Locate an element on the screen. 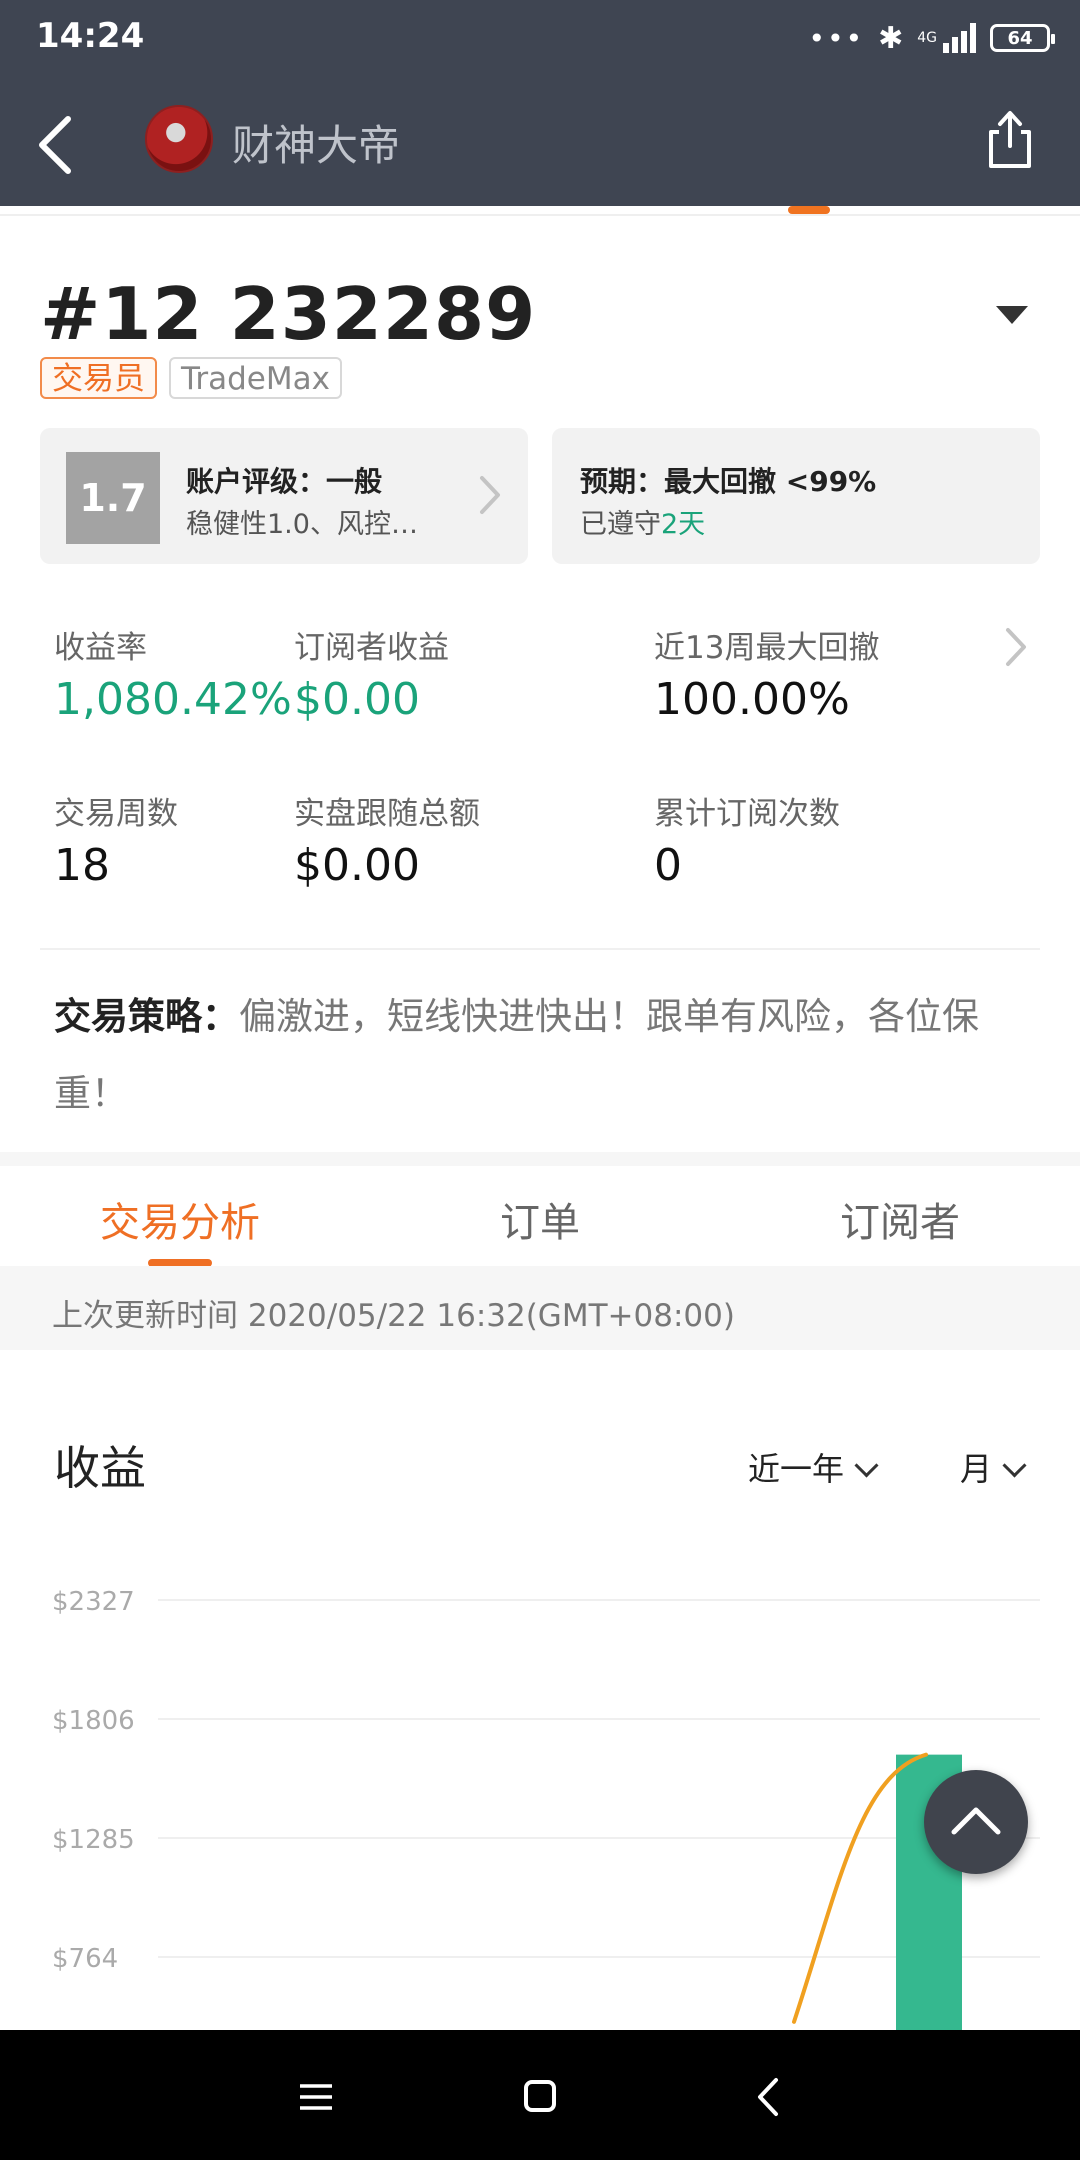  header-active-indicator is located at coordinates (809, 210).